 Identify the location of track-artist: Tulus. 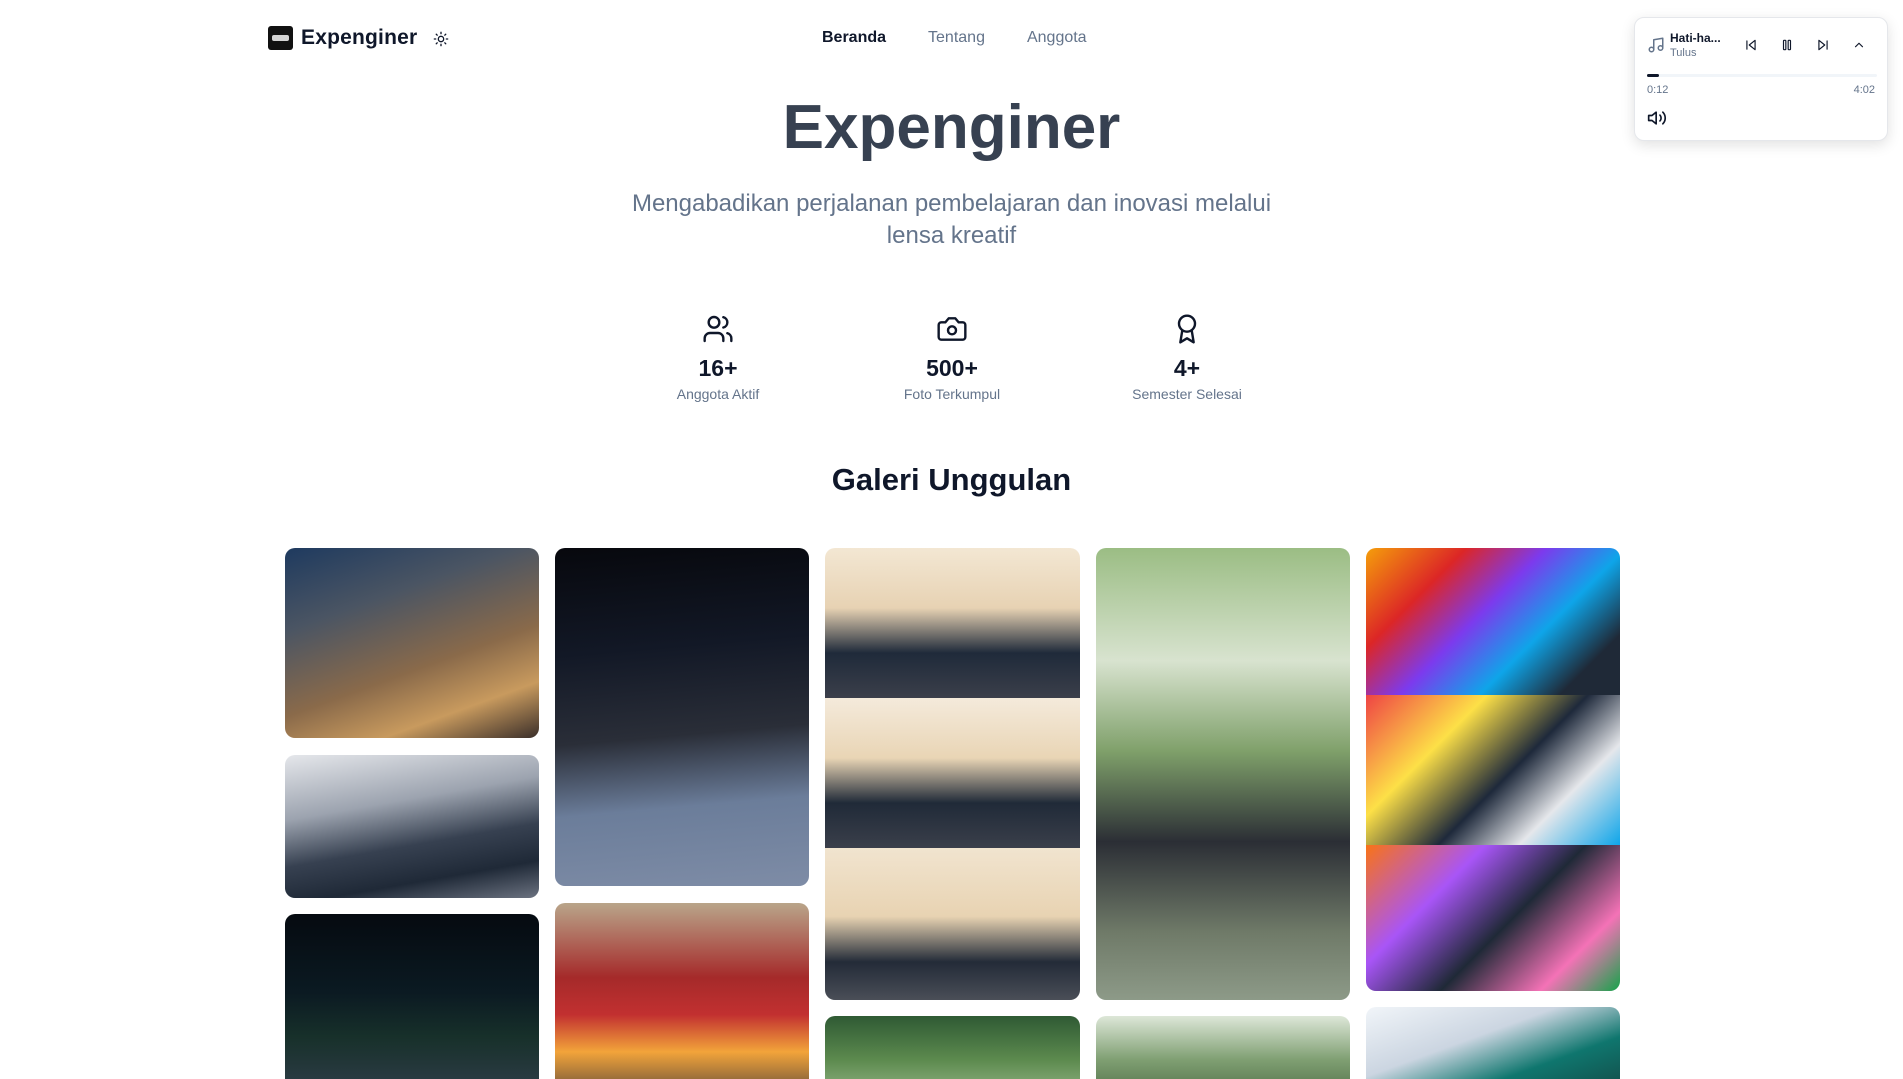
(1683, 53).